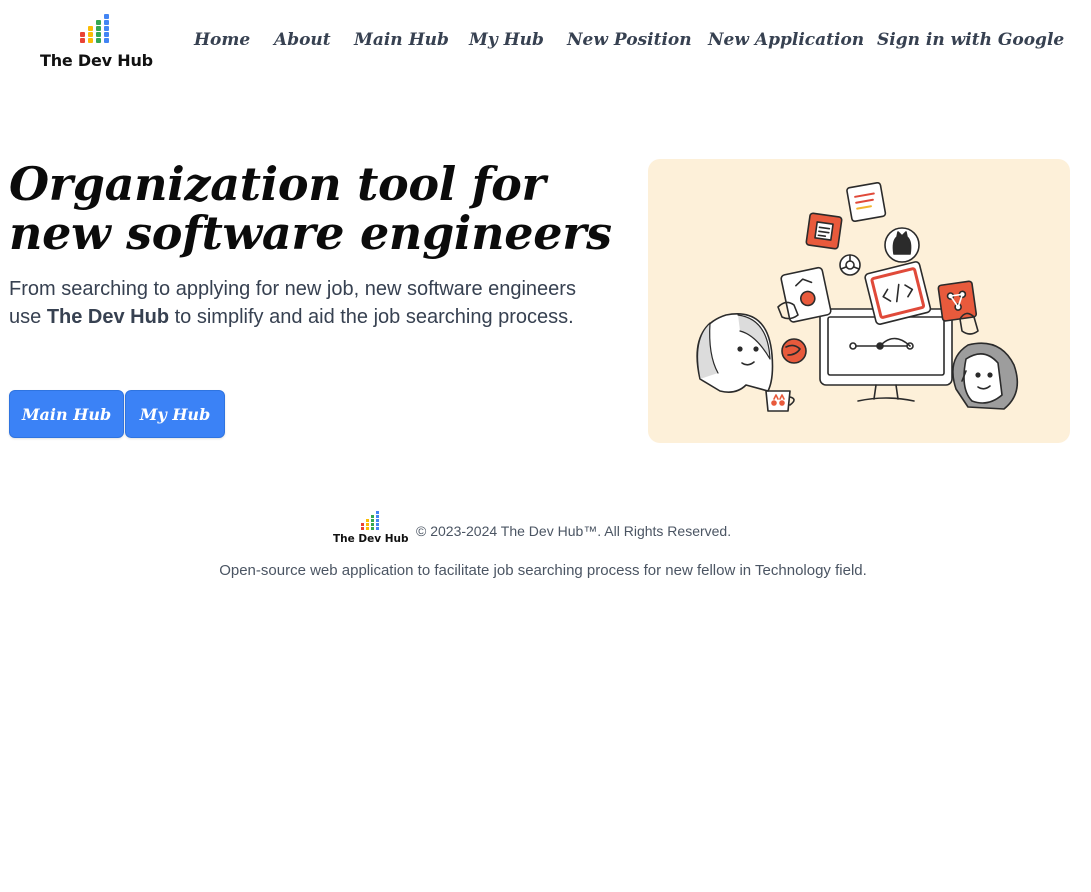 The image size is (1091, 892). Describe the element at coordinates (735, 353) in the screenshot. I see `person-left-illustration` at that location.